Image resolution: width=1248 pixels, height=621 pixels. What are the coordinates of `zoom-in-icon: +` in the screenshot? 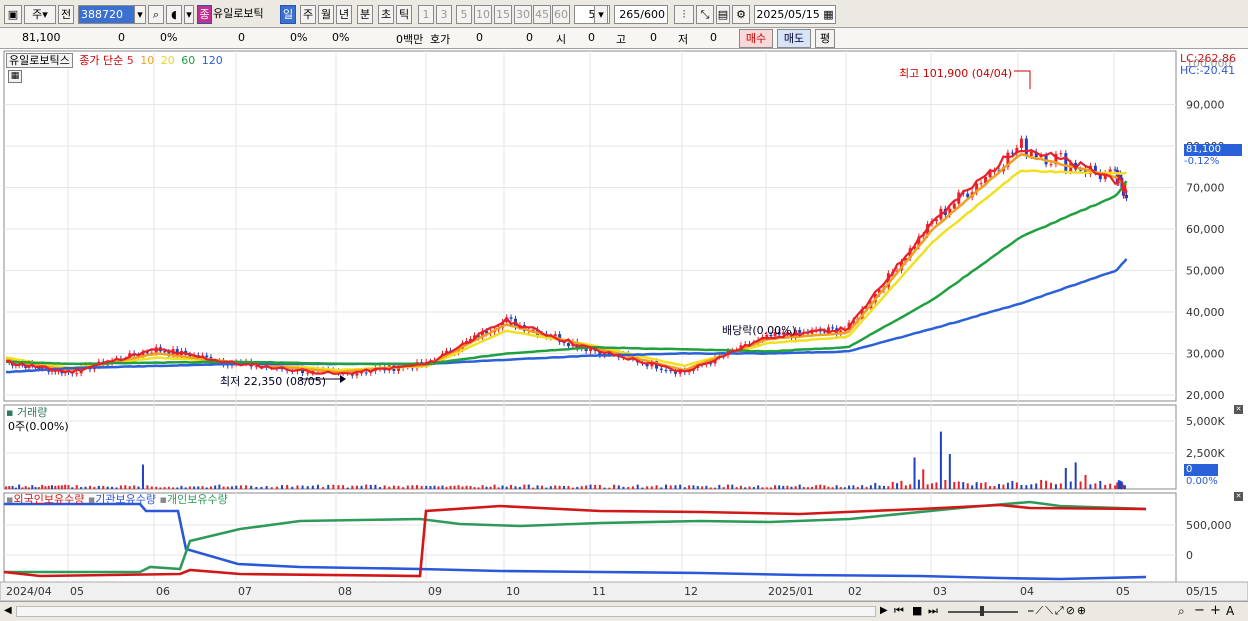 It's located at (1215, 610).